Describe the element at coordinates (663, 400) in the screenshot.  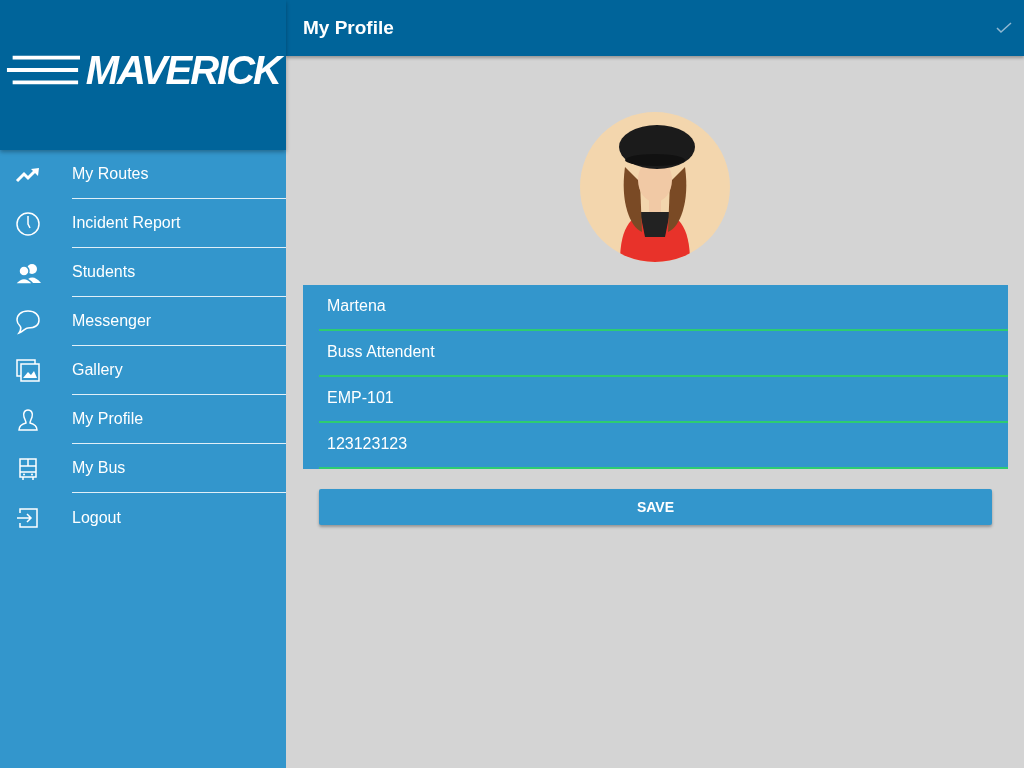
I see `input-field: EMP-101` at that location.